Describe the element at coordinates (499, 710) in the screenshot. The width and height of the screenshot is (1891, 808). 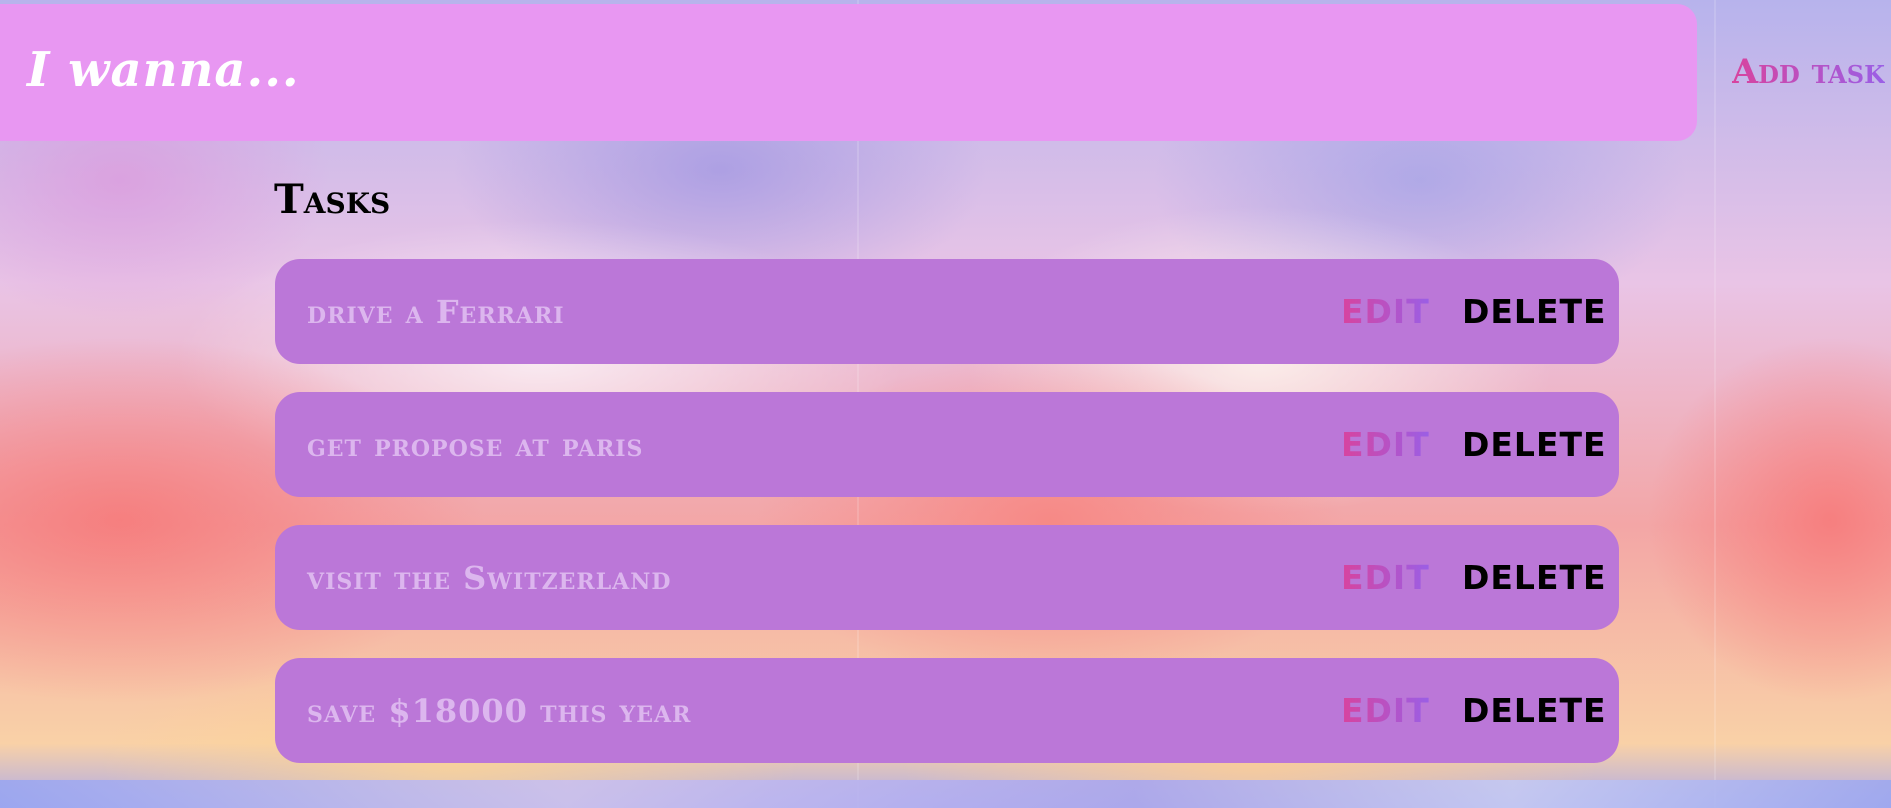
I see `task-text: save $18000 this year` at that location.